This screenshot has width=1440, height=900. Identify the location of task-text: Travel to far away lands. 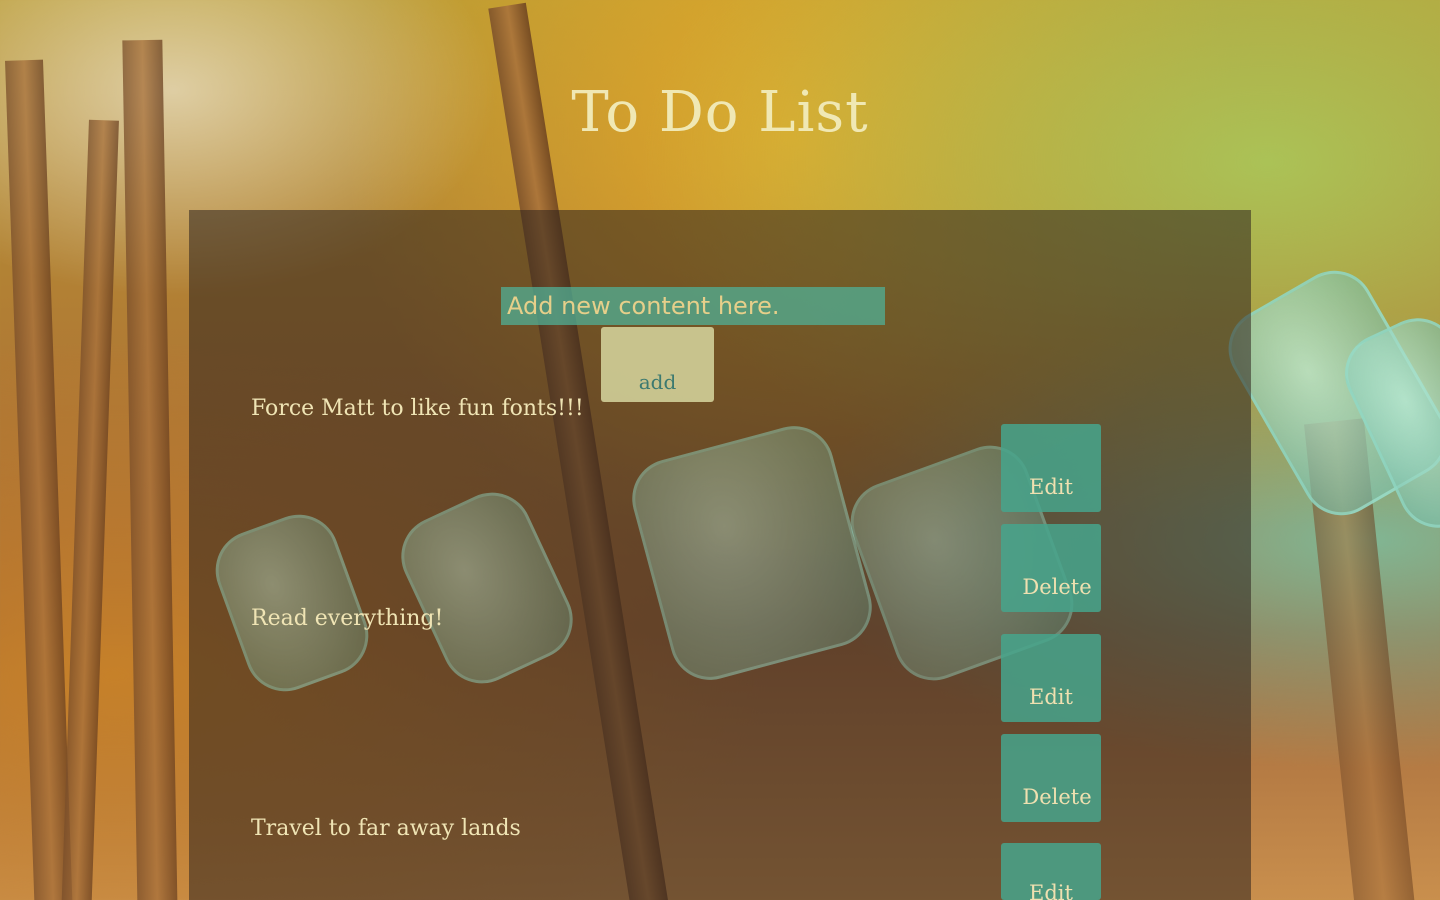
(386, 828).